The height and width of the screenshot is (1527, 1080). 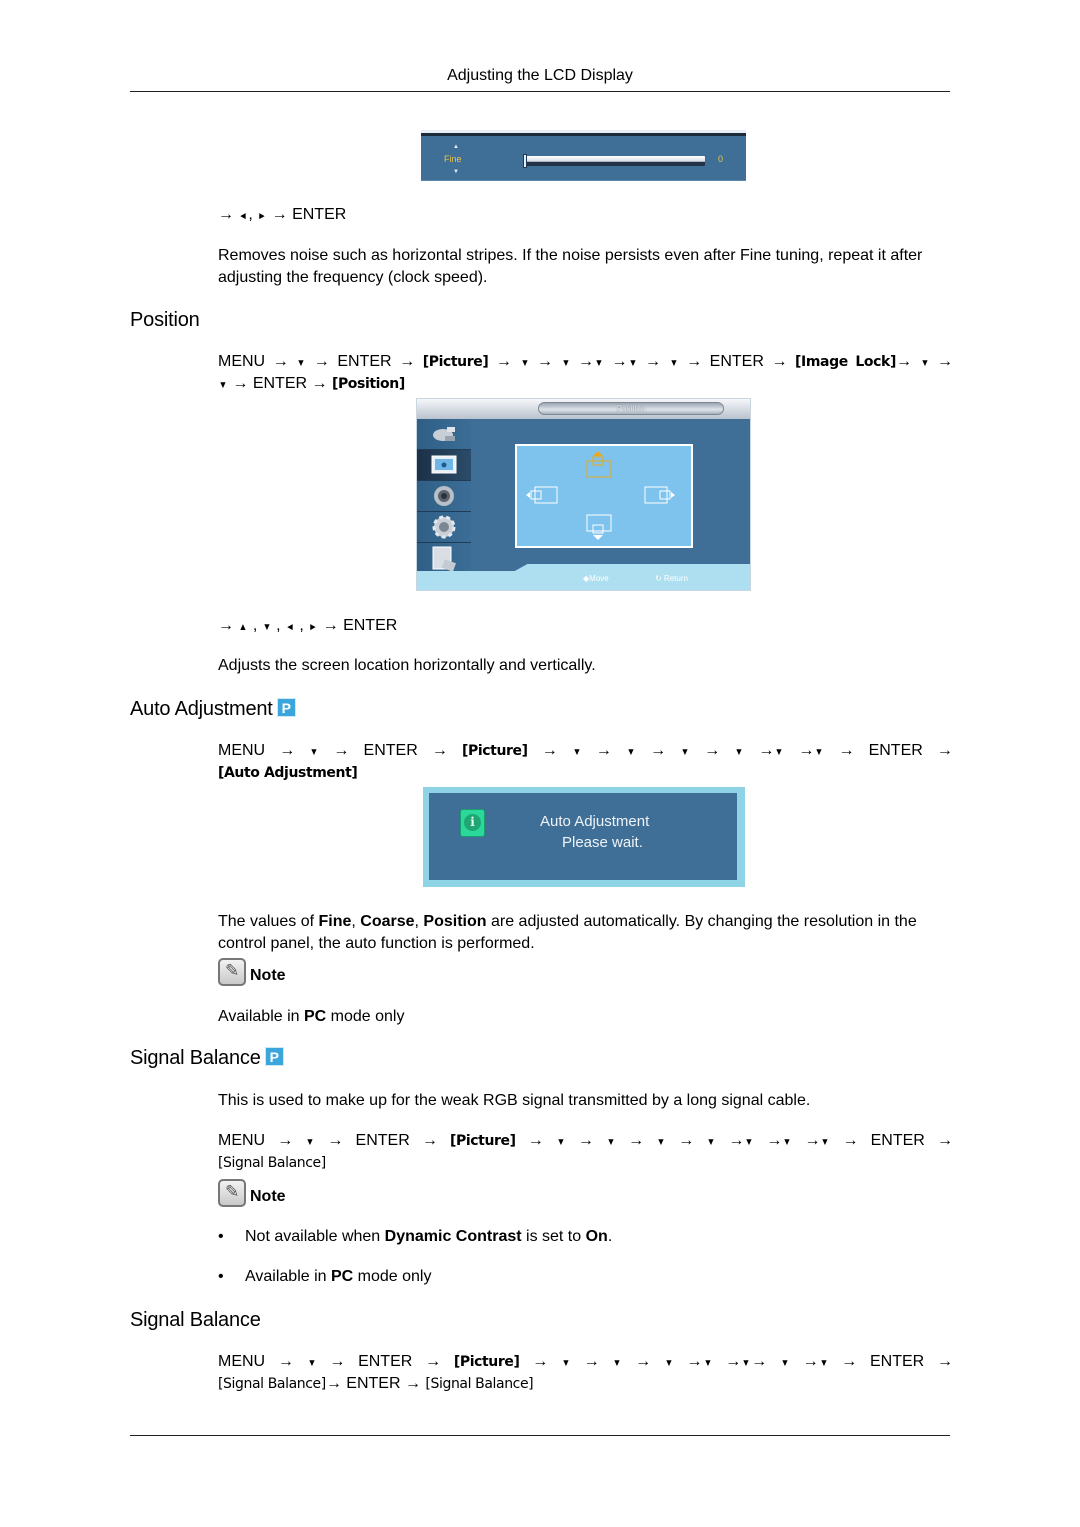 I want to click on input-icon, so click(x=444, y=434).